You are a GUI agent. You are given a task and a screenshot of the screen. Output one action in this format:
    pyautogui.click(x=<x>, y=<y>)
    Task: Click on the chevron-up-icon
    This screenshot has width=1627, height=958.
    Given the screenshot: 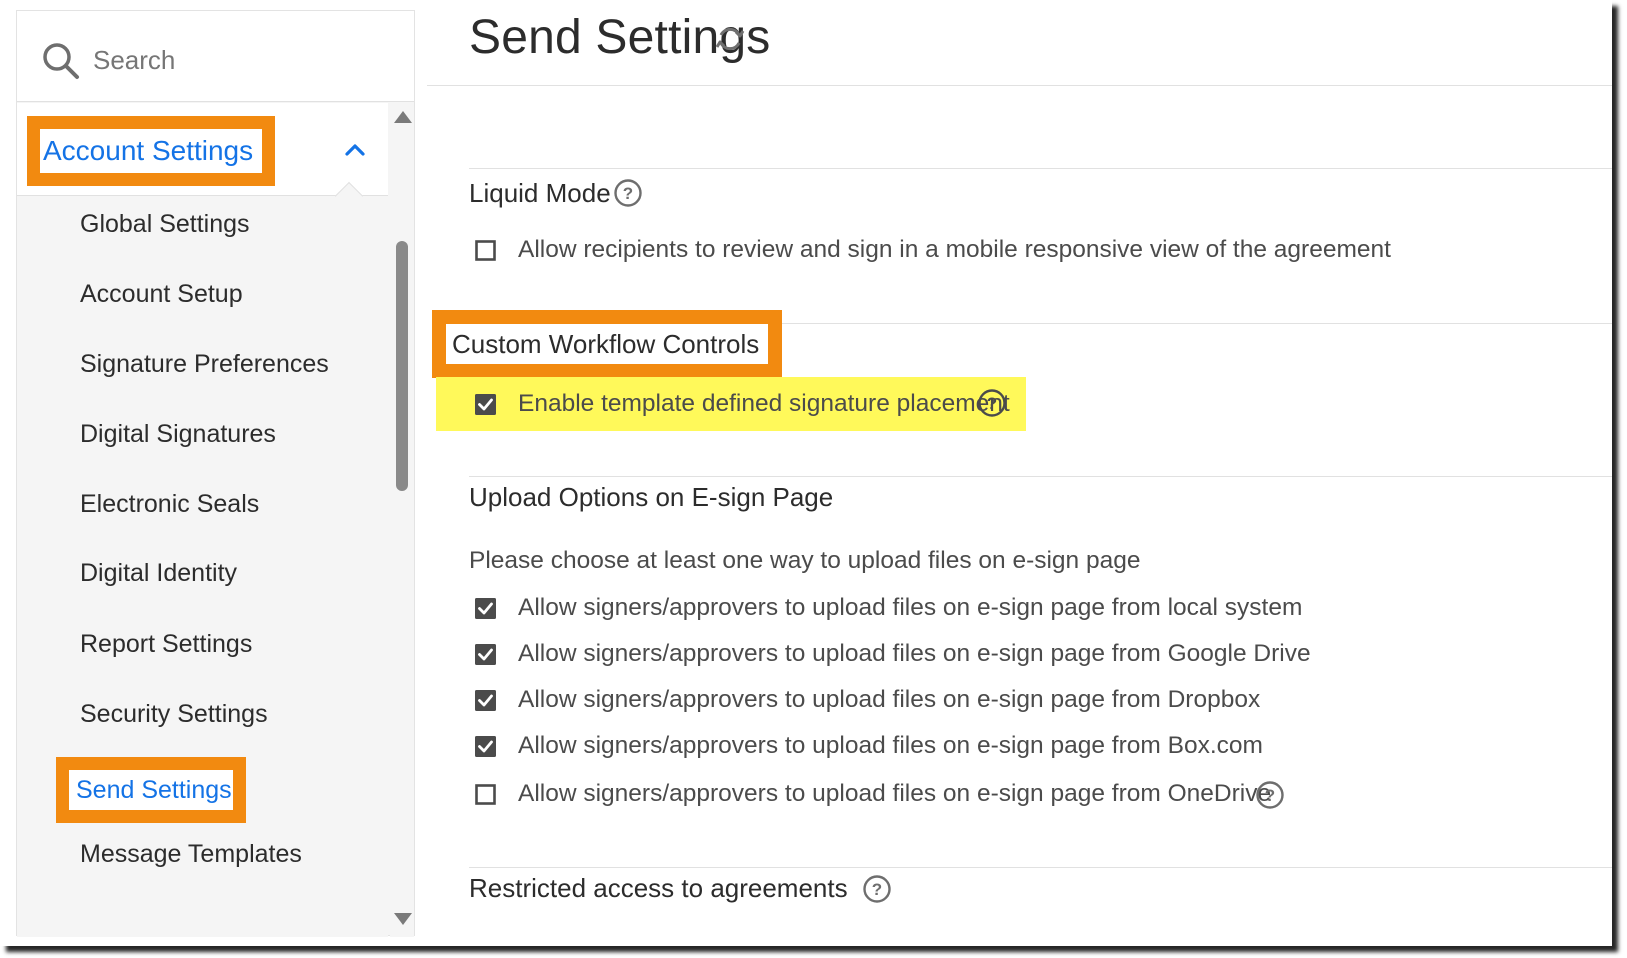 What is the action you would take?
    pyautogui.click(x=355, y=149)
    